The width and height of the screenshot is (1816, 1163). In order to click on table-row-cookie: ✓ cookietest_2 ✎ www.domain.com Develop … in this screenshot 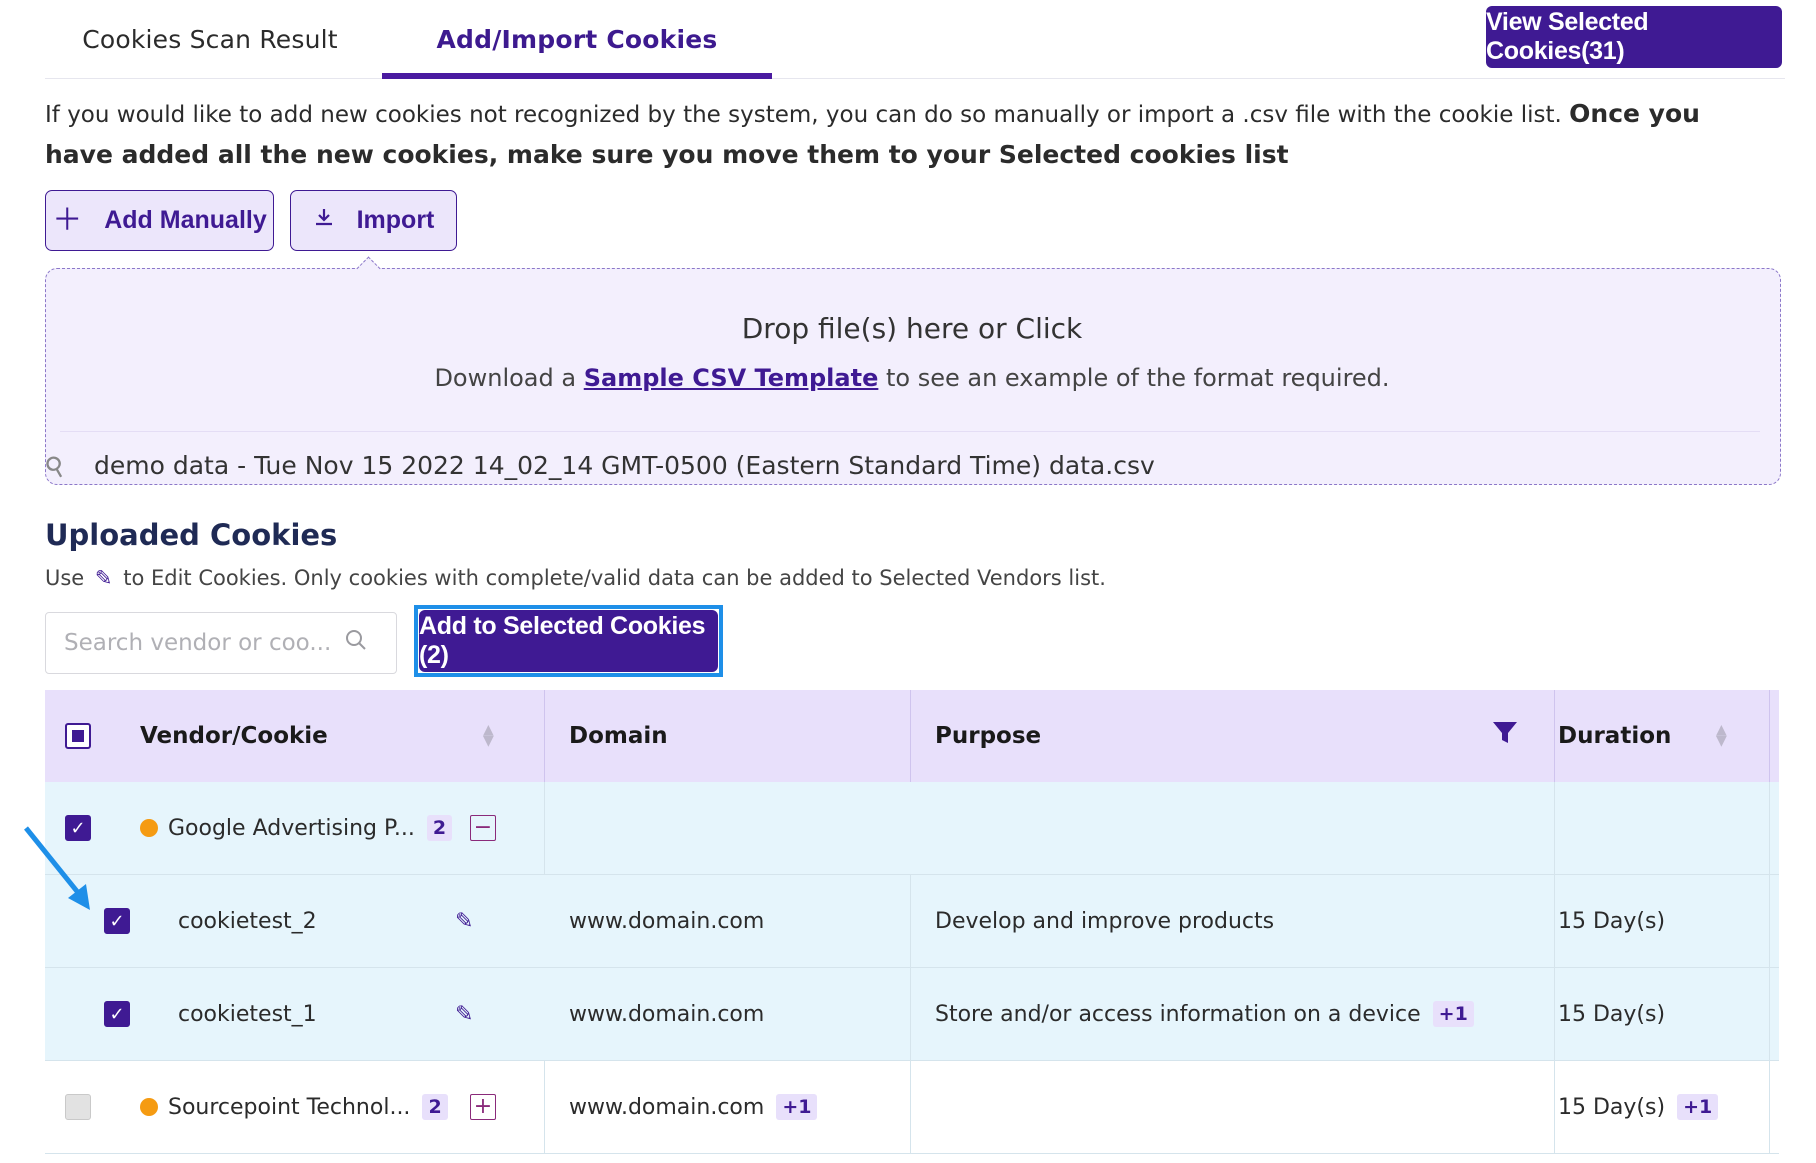, I will do `click(912, 921)`.